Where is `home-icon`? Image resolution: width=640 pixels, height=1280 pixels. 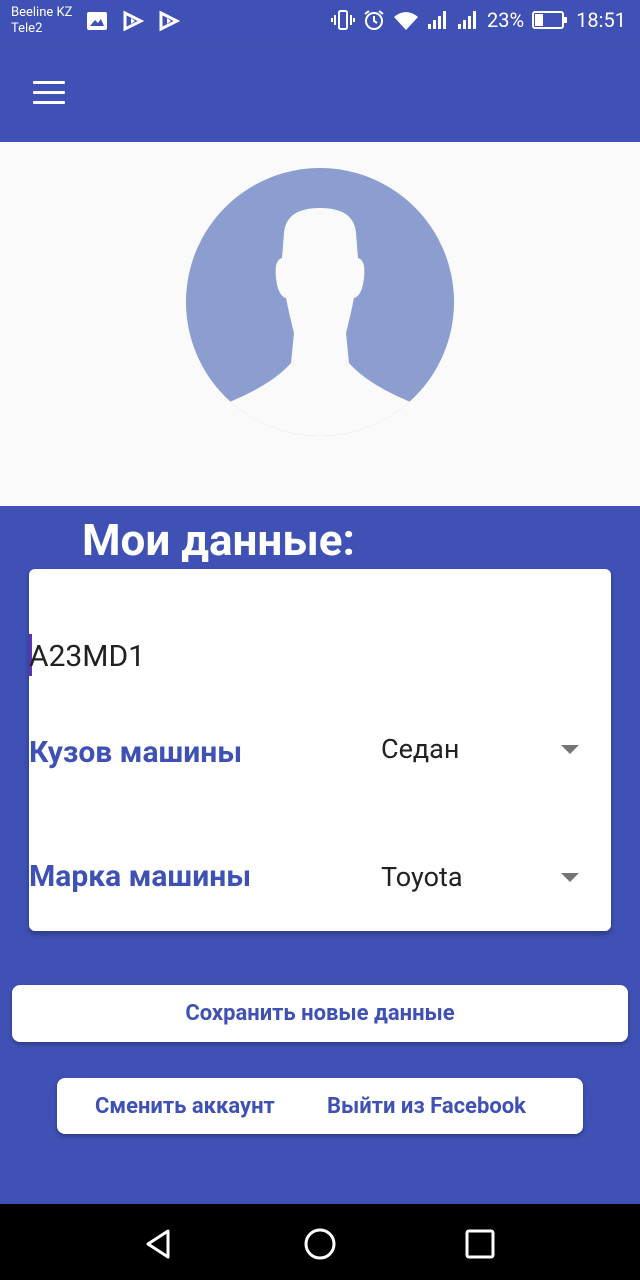 home-icon is located at coordinates (320, 1244).